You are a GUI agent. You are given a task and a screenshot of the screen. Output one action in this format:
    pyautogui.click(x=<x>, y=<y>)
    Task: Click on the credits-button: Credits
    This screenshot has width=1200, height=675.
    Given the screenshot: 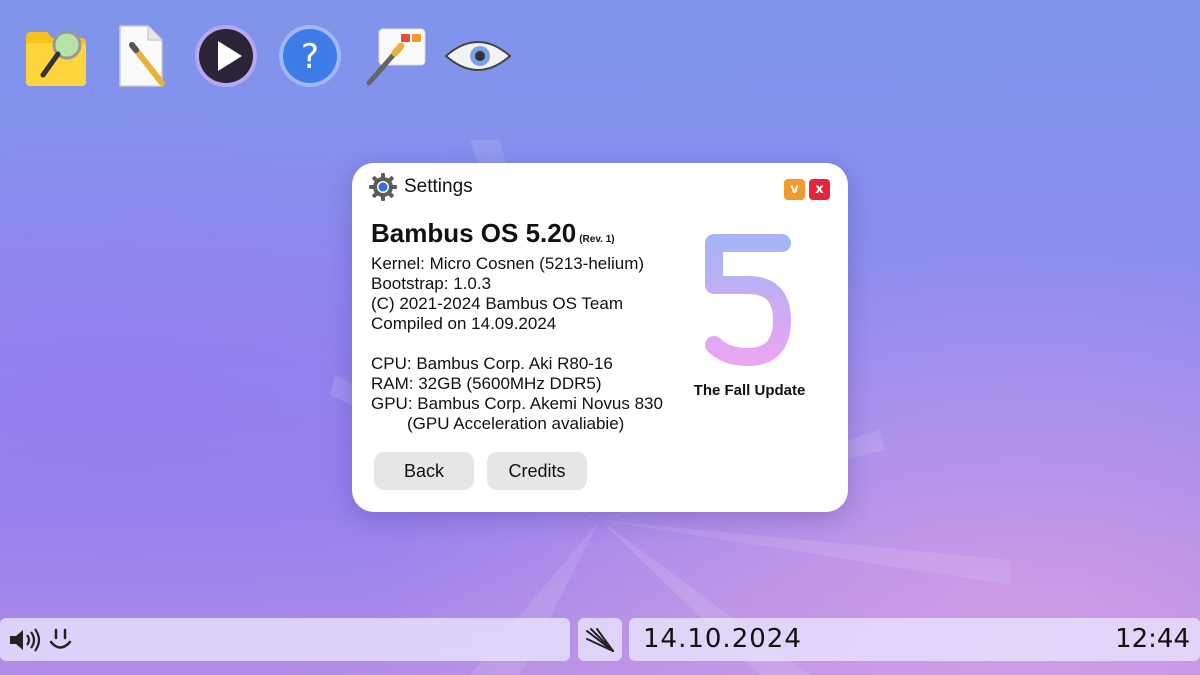 What is the action you would take?
    pyautogui.click(x=537, y=471)
    